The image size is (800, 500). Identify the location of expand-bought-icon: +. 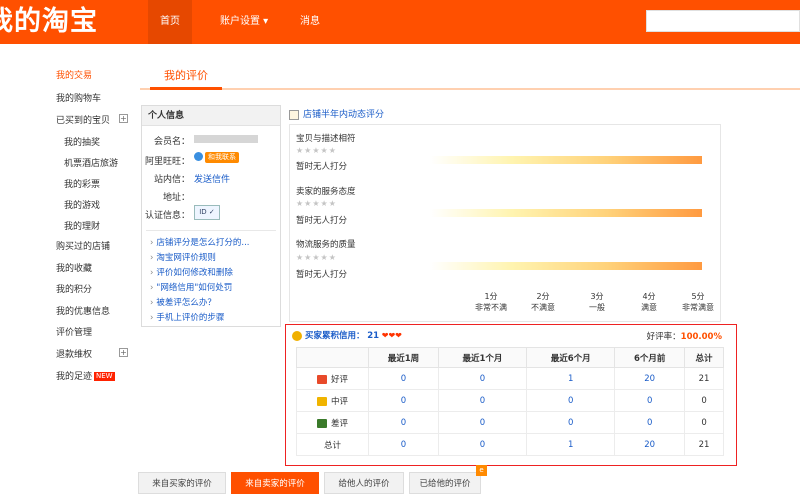
(123, 118).